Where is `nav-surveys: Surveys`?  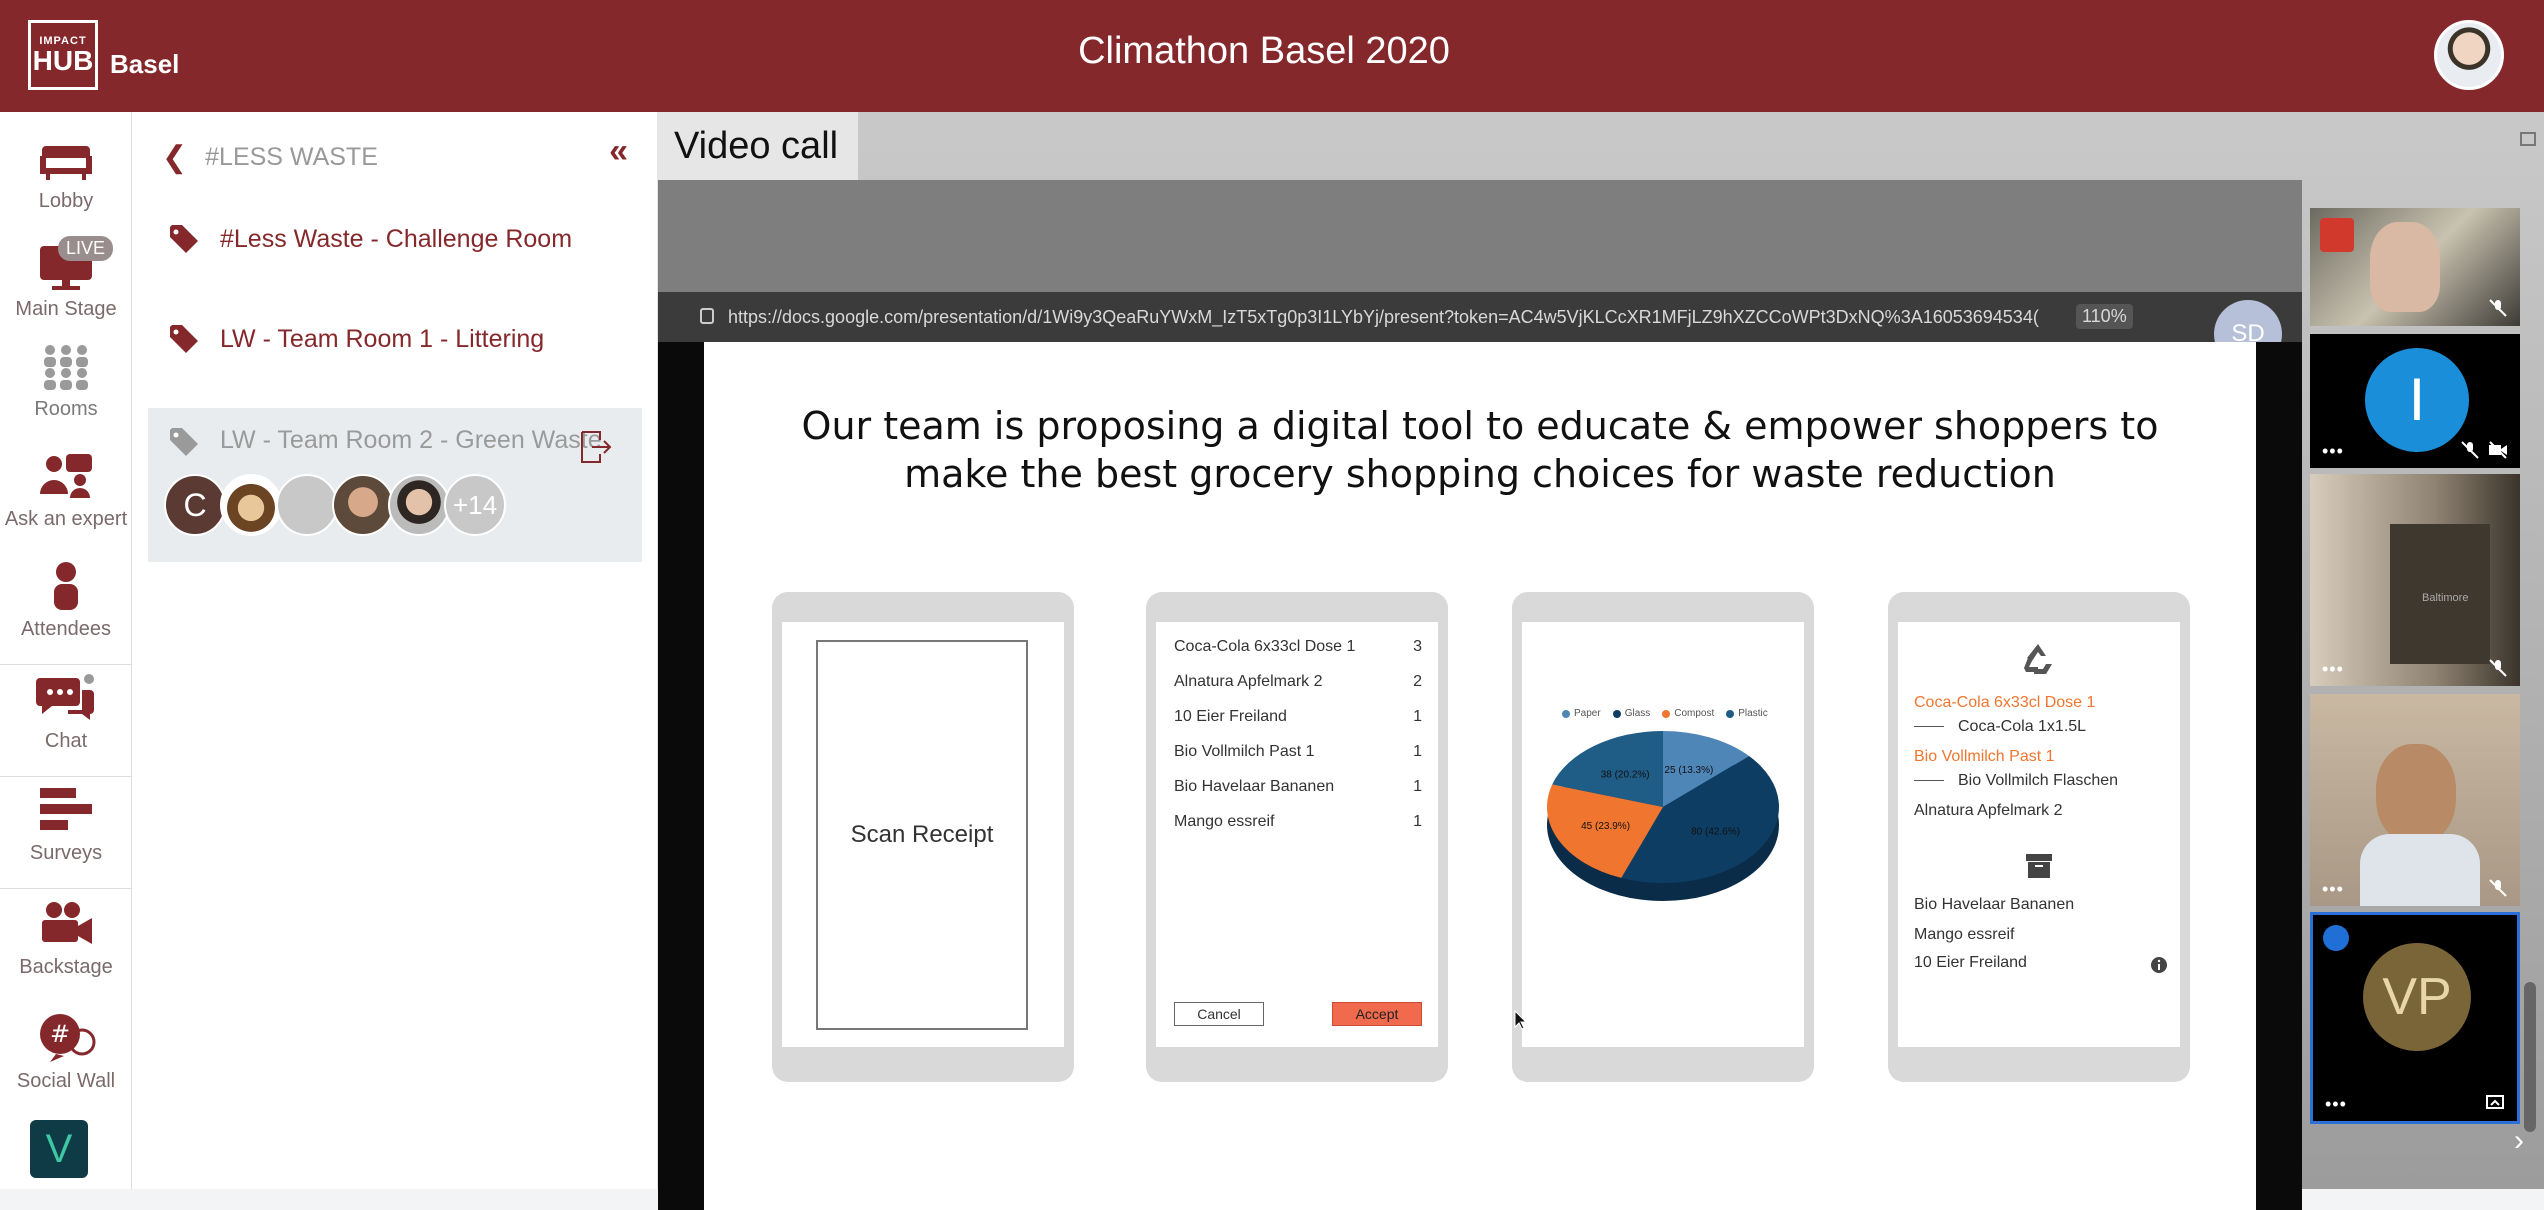
nav-surveys: Surveys is located at coordinates (66, 824).